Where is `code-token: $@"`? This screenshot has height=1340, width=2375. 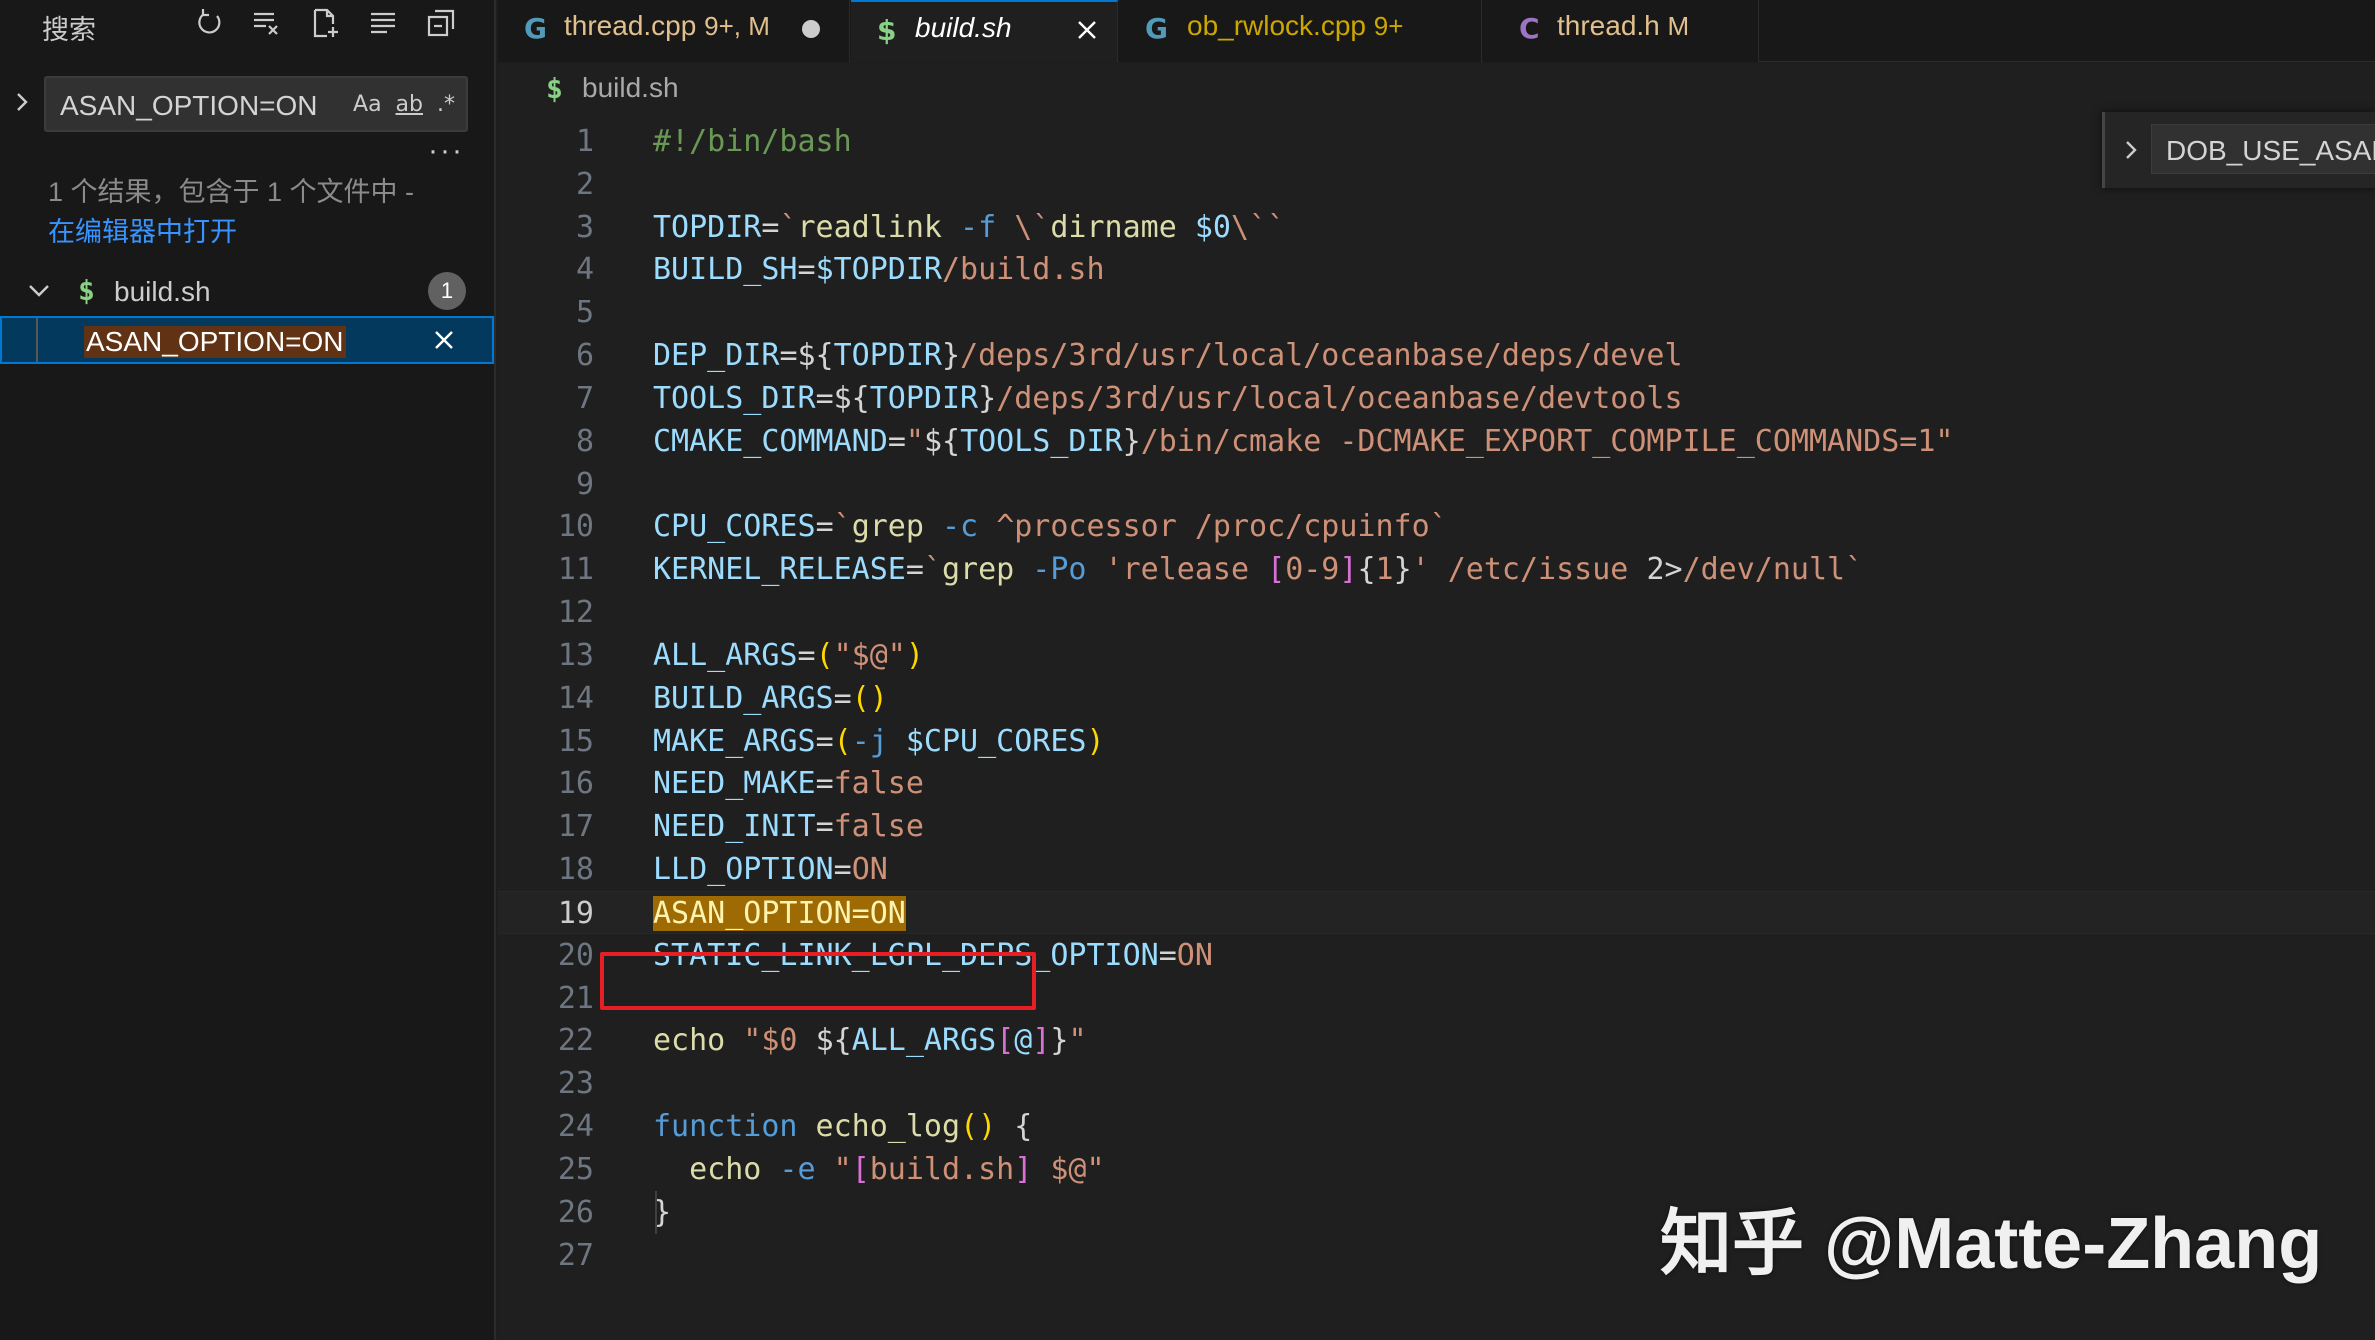
code-token: $@" is located at coordinates (1068, 1169).